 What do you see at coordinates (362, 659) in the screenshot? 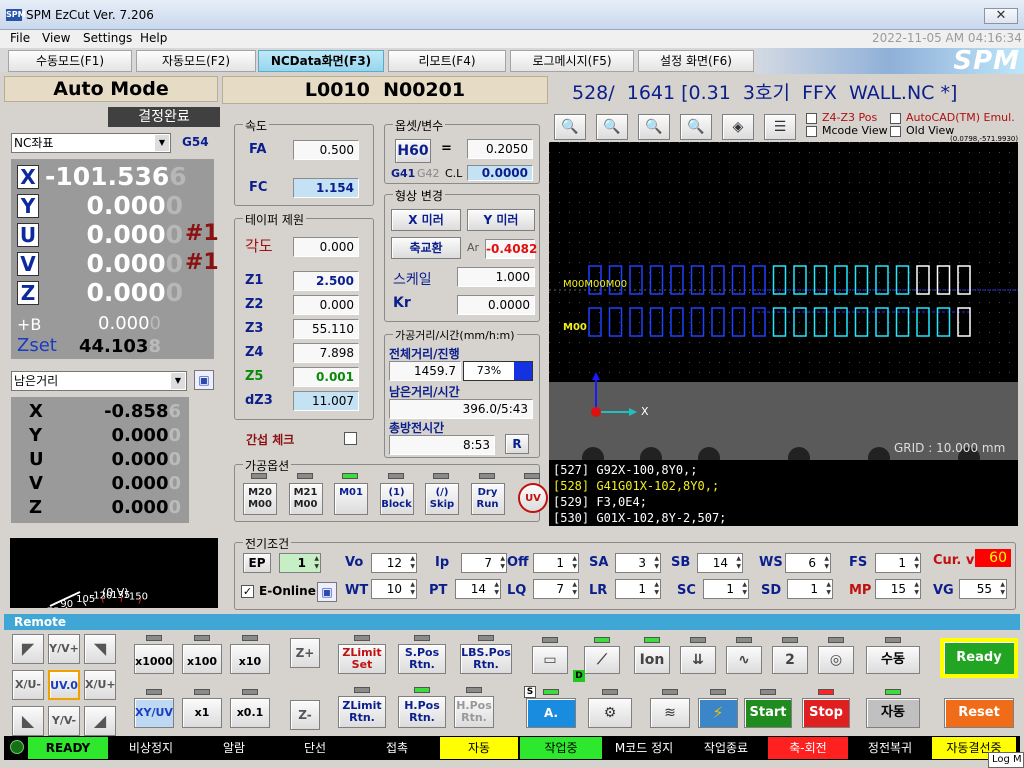
I see `zlimit-set-button: ZLimit Set` at bounding box center [362, 659].